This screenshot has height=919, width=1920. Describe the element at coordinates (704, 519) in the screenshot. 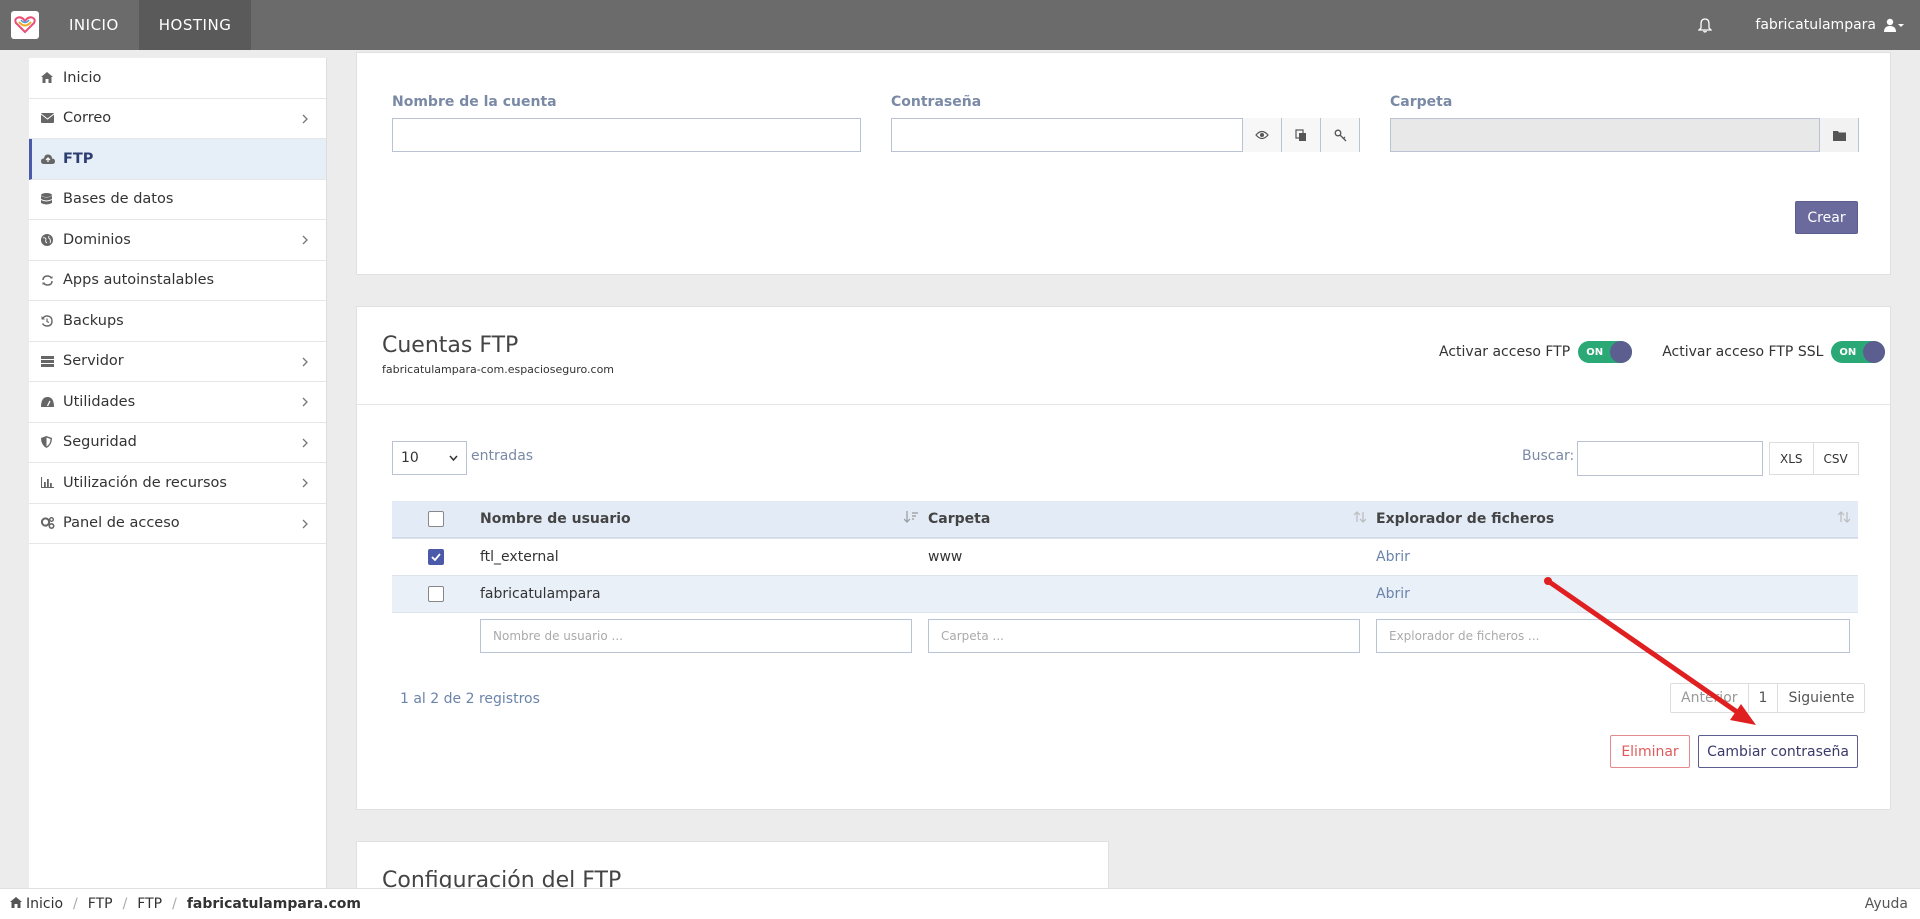

I see `col-username: Nombre de usuario` at that location.